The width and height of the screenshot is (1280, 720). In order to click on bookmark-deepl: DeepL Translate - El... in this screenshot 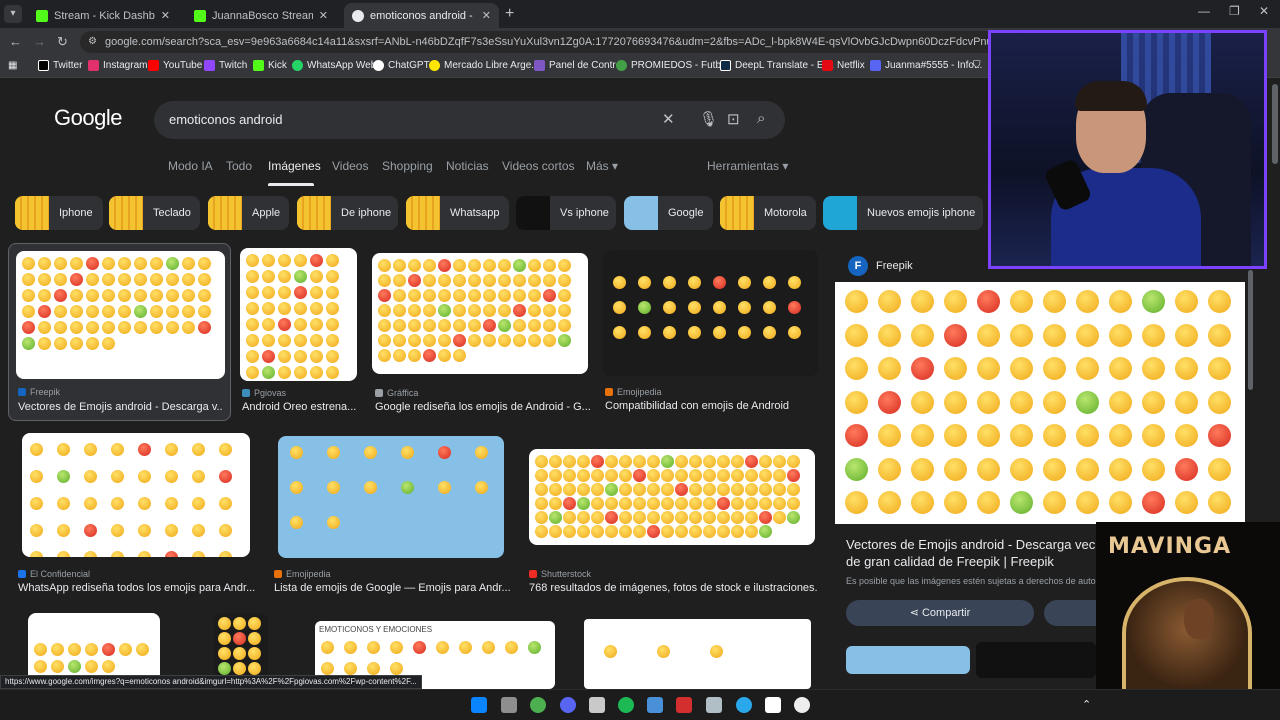, I will do `click(777, 65)`.